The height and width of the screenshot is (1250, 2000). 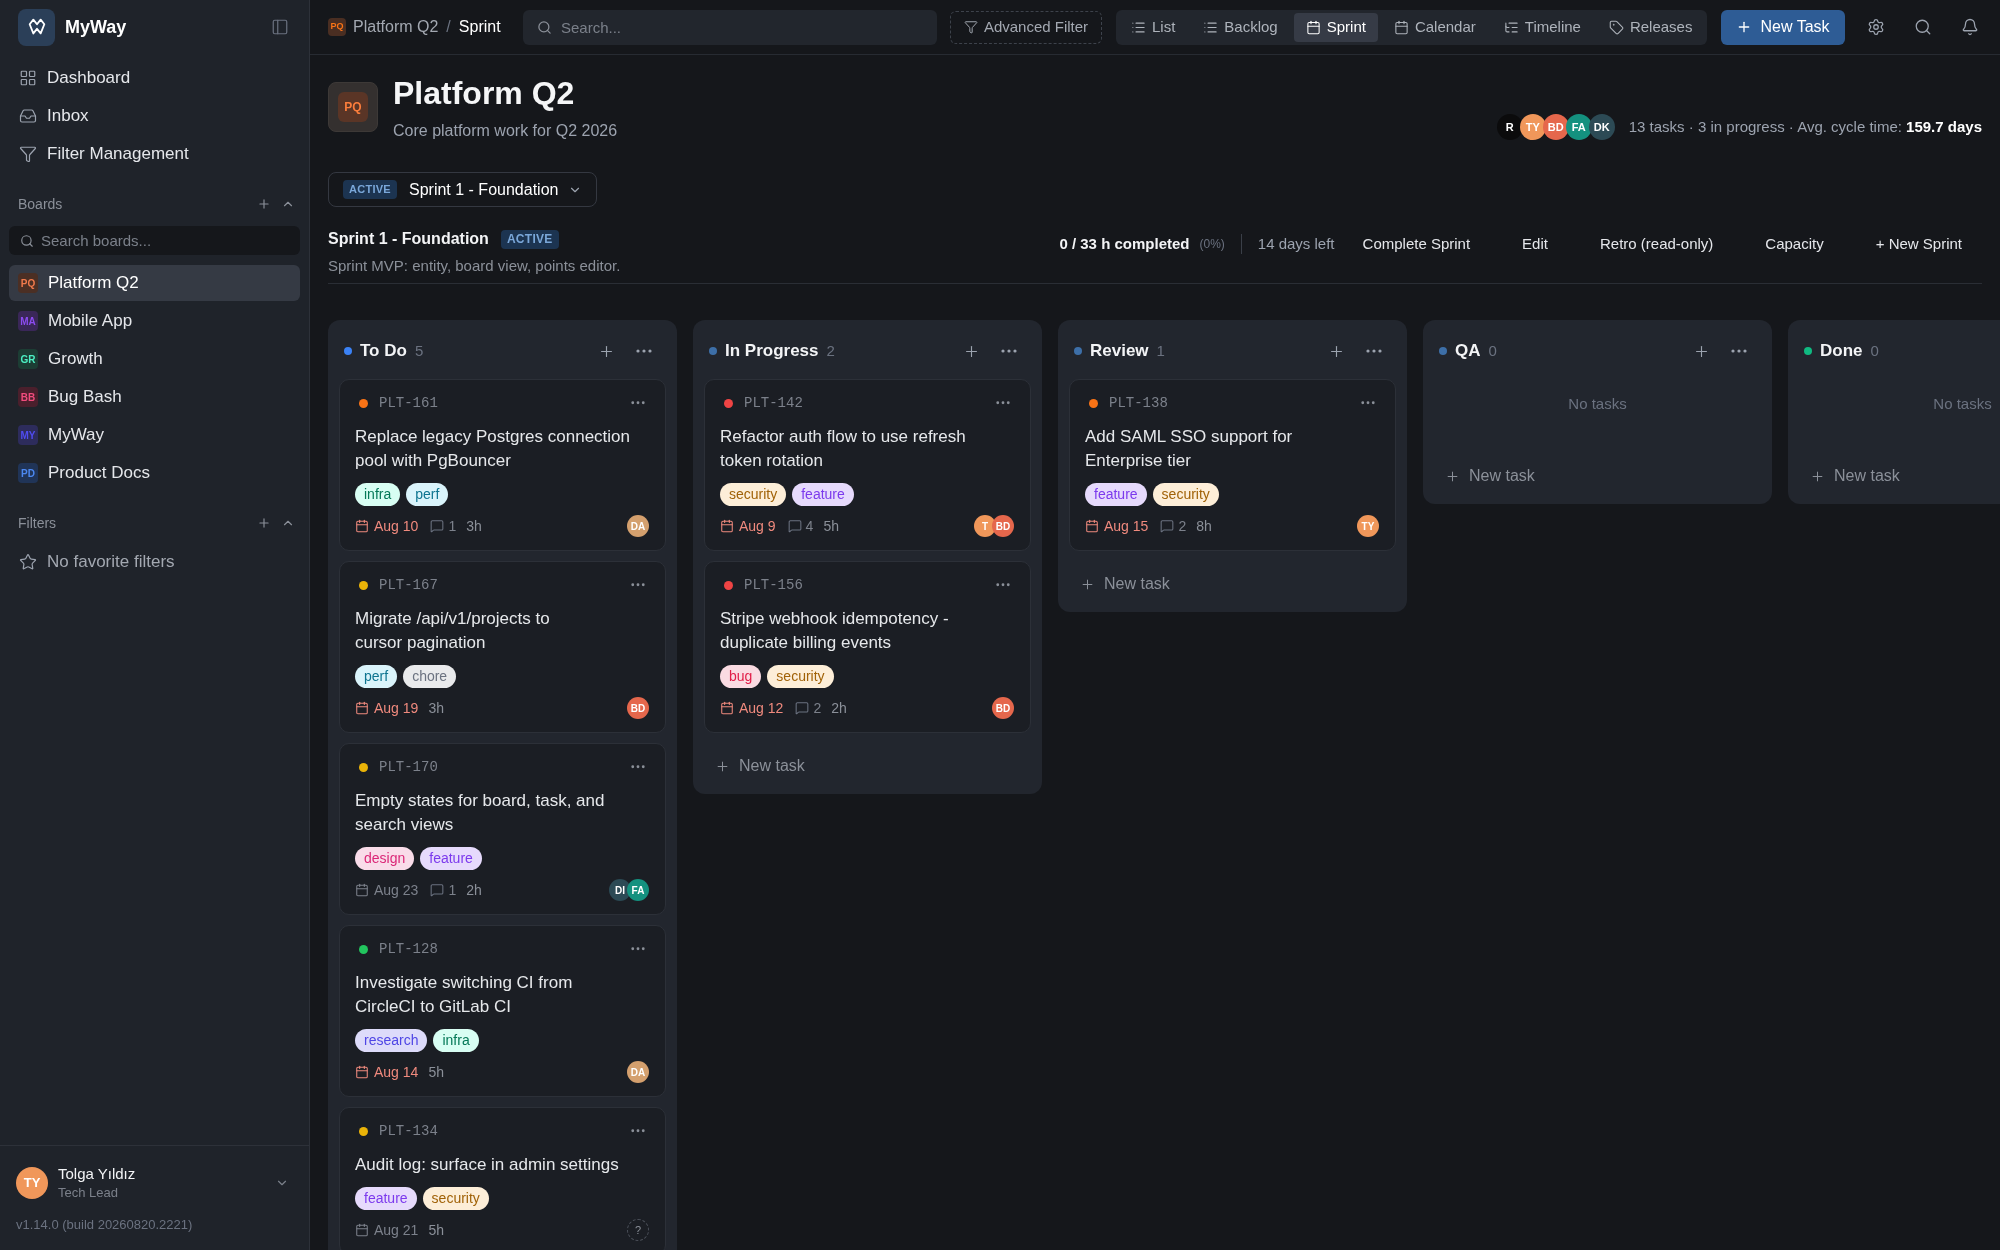 I want to click on task-count: 5, so click(x=419, y=350).